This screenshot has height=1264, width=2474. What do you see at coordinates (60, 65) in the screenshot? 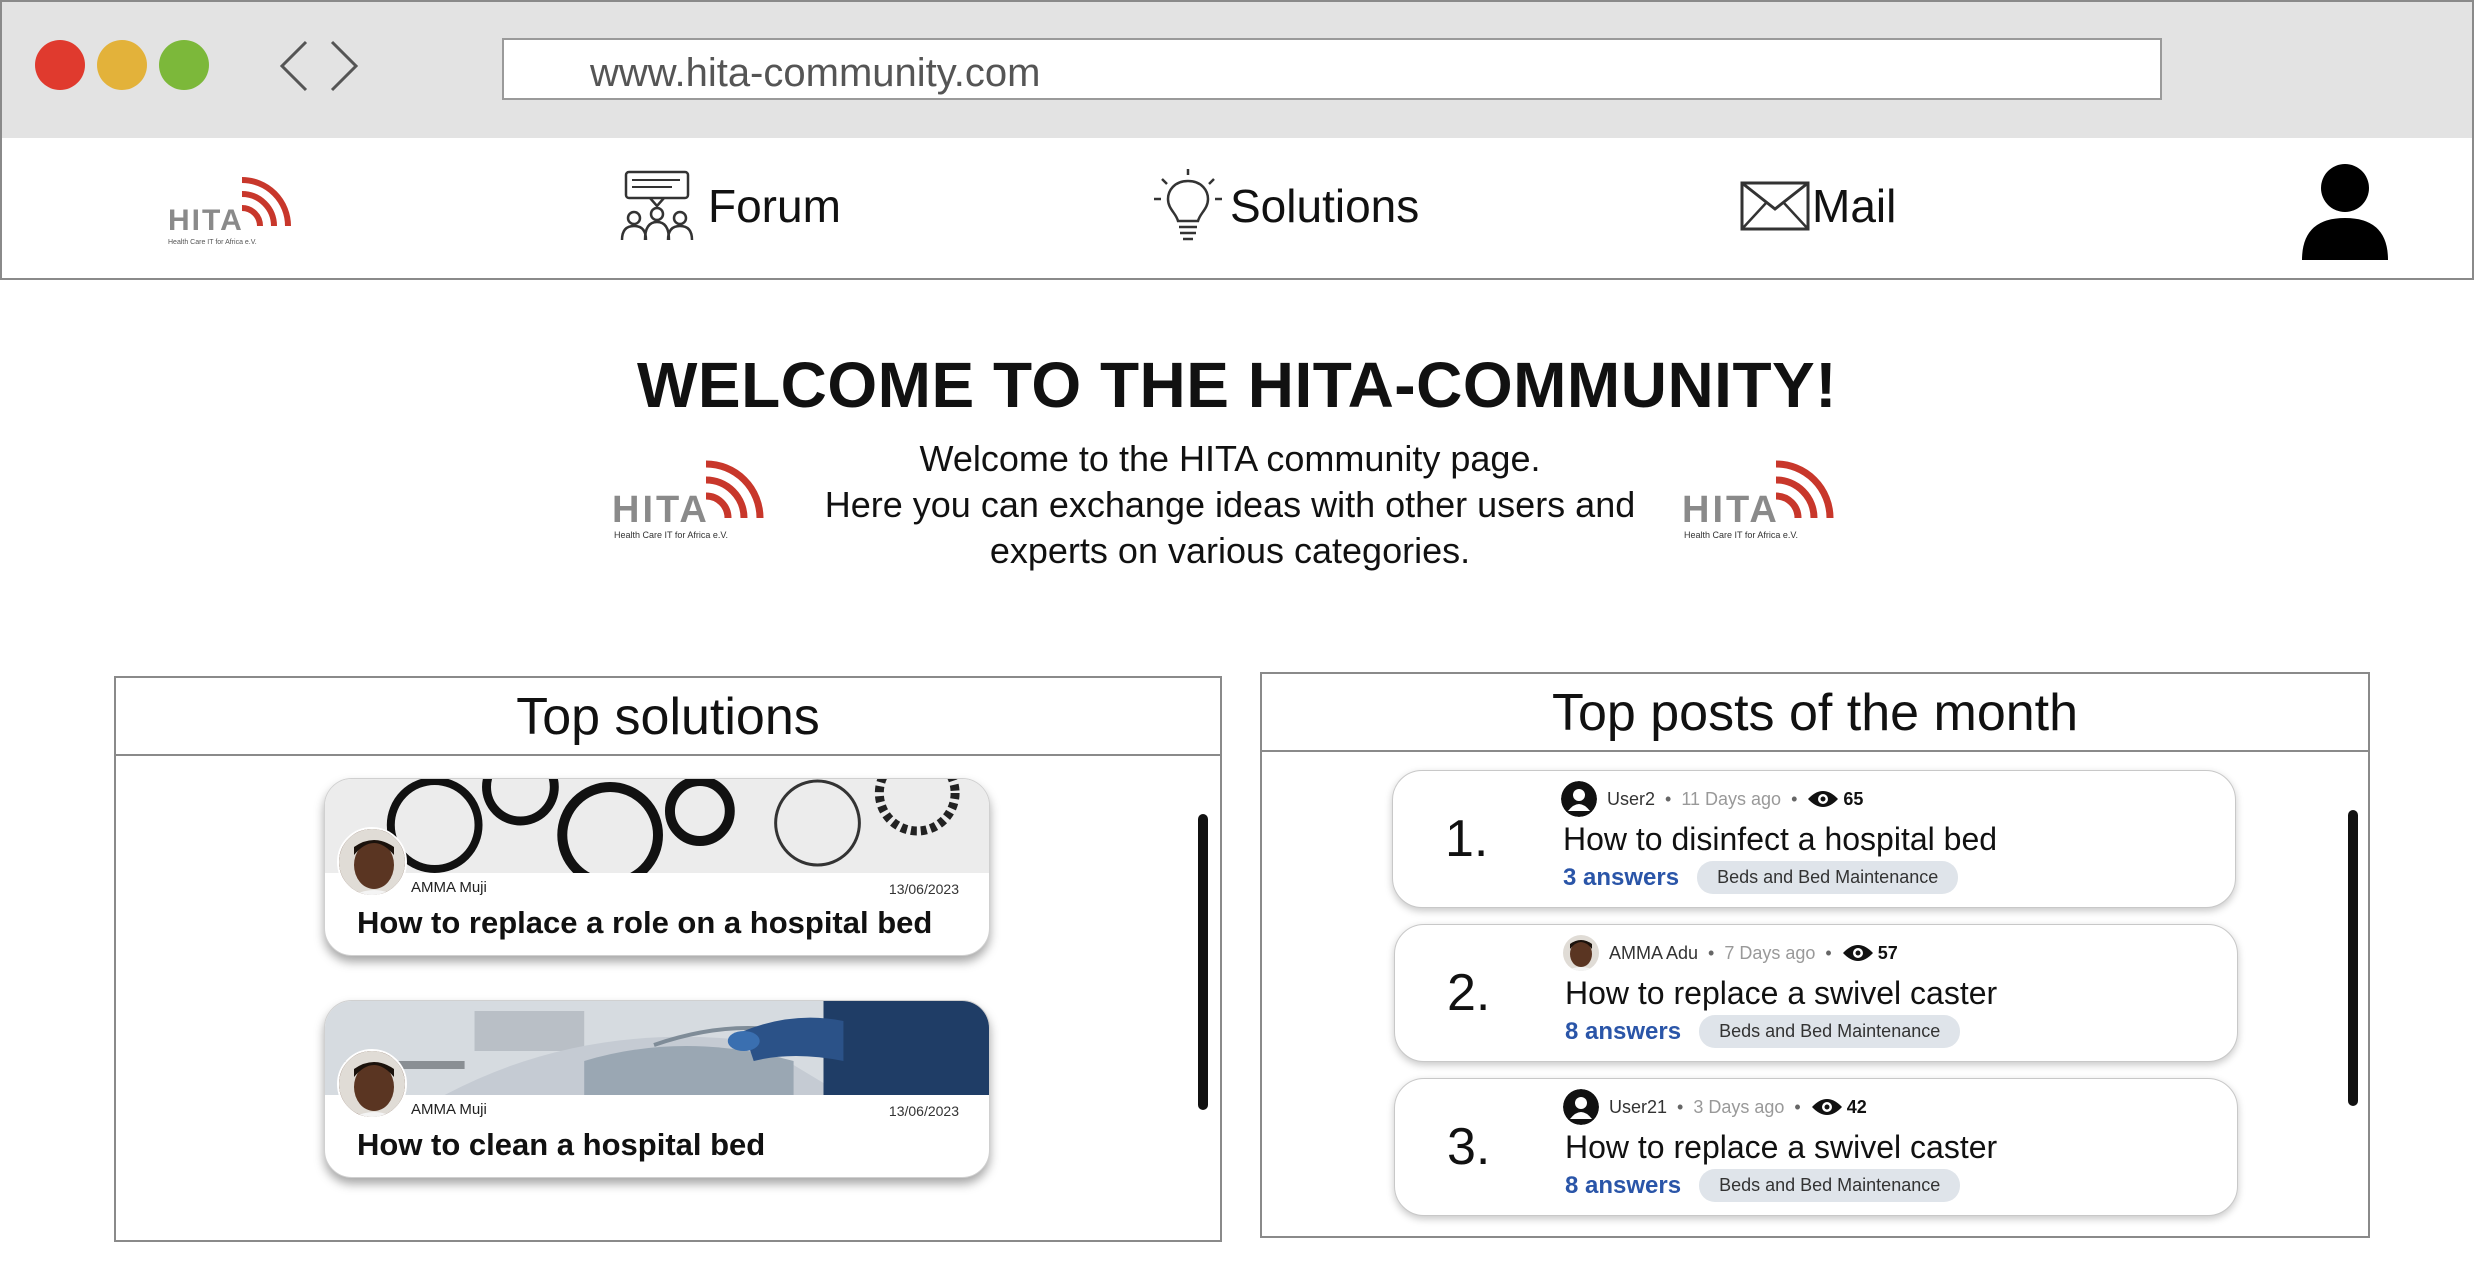
I see `close-window-button` at bounding box center [60, 65].